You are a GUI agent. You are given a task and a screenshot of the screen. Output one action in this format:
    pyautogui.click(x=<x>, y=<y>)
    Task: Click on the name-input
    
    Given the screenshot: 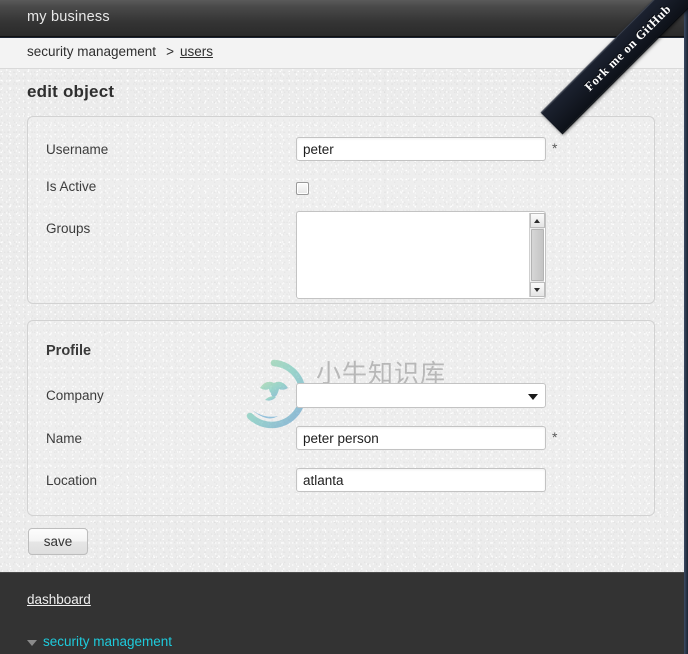 What is the action you would take?
    pyautogui.click(x=421, y=438)
    